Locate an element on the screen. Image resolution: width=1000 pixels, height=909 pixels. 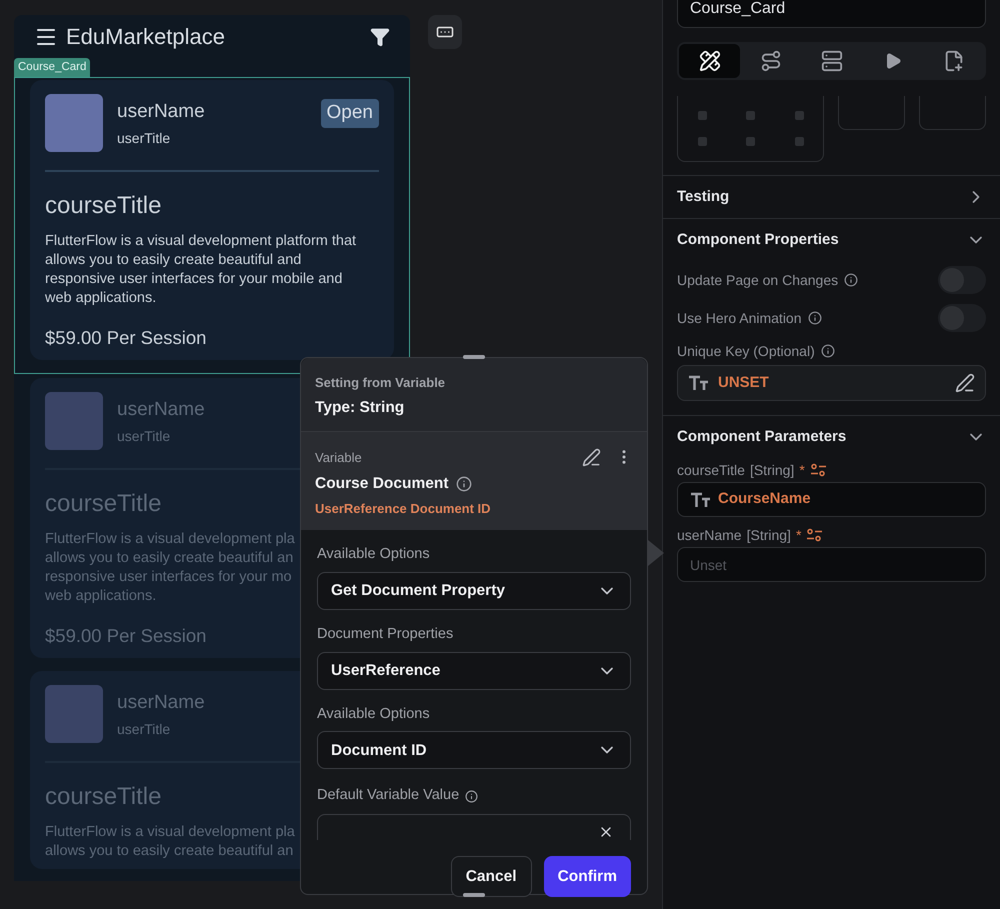
branch-icon is located at coordinates (771, 61).